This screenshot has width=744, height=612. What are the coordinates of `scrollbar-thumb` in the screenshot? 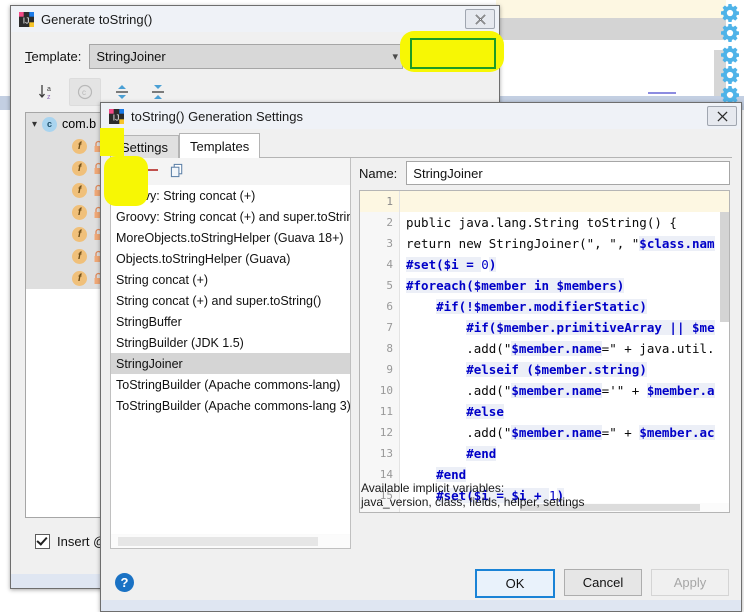 It's located at (218, 541).